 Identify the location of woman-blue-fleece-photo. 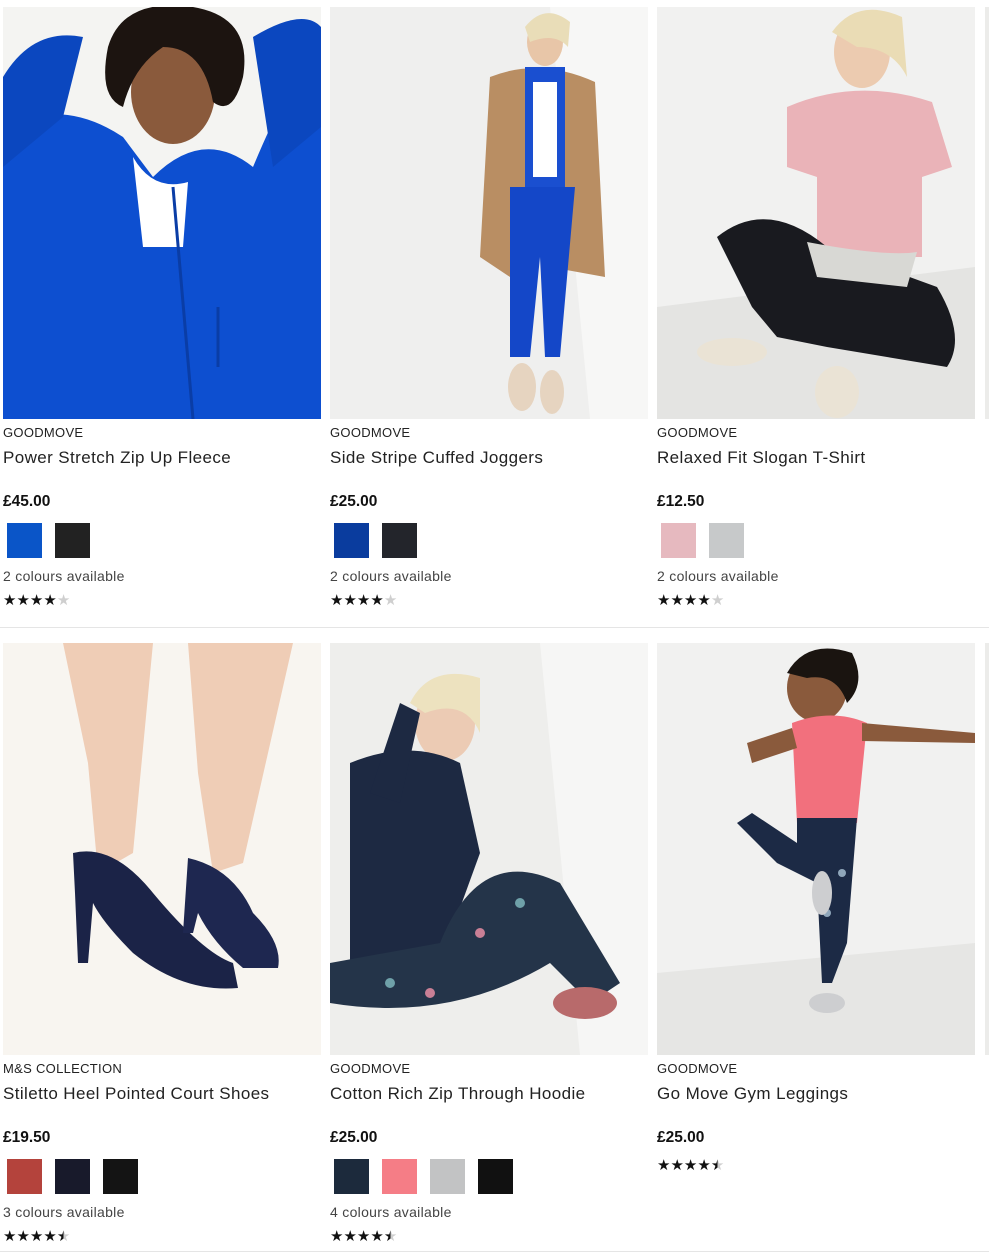
(162, 213).